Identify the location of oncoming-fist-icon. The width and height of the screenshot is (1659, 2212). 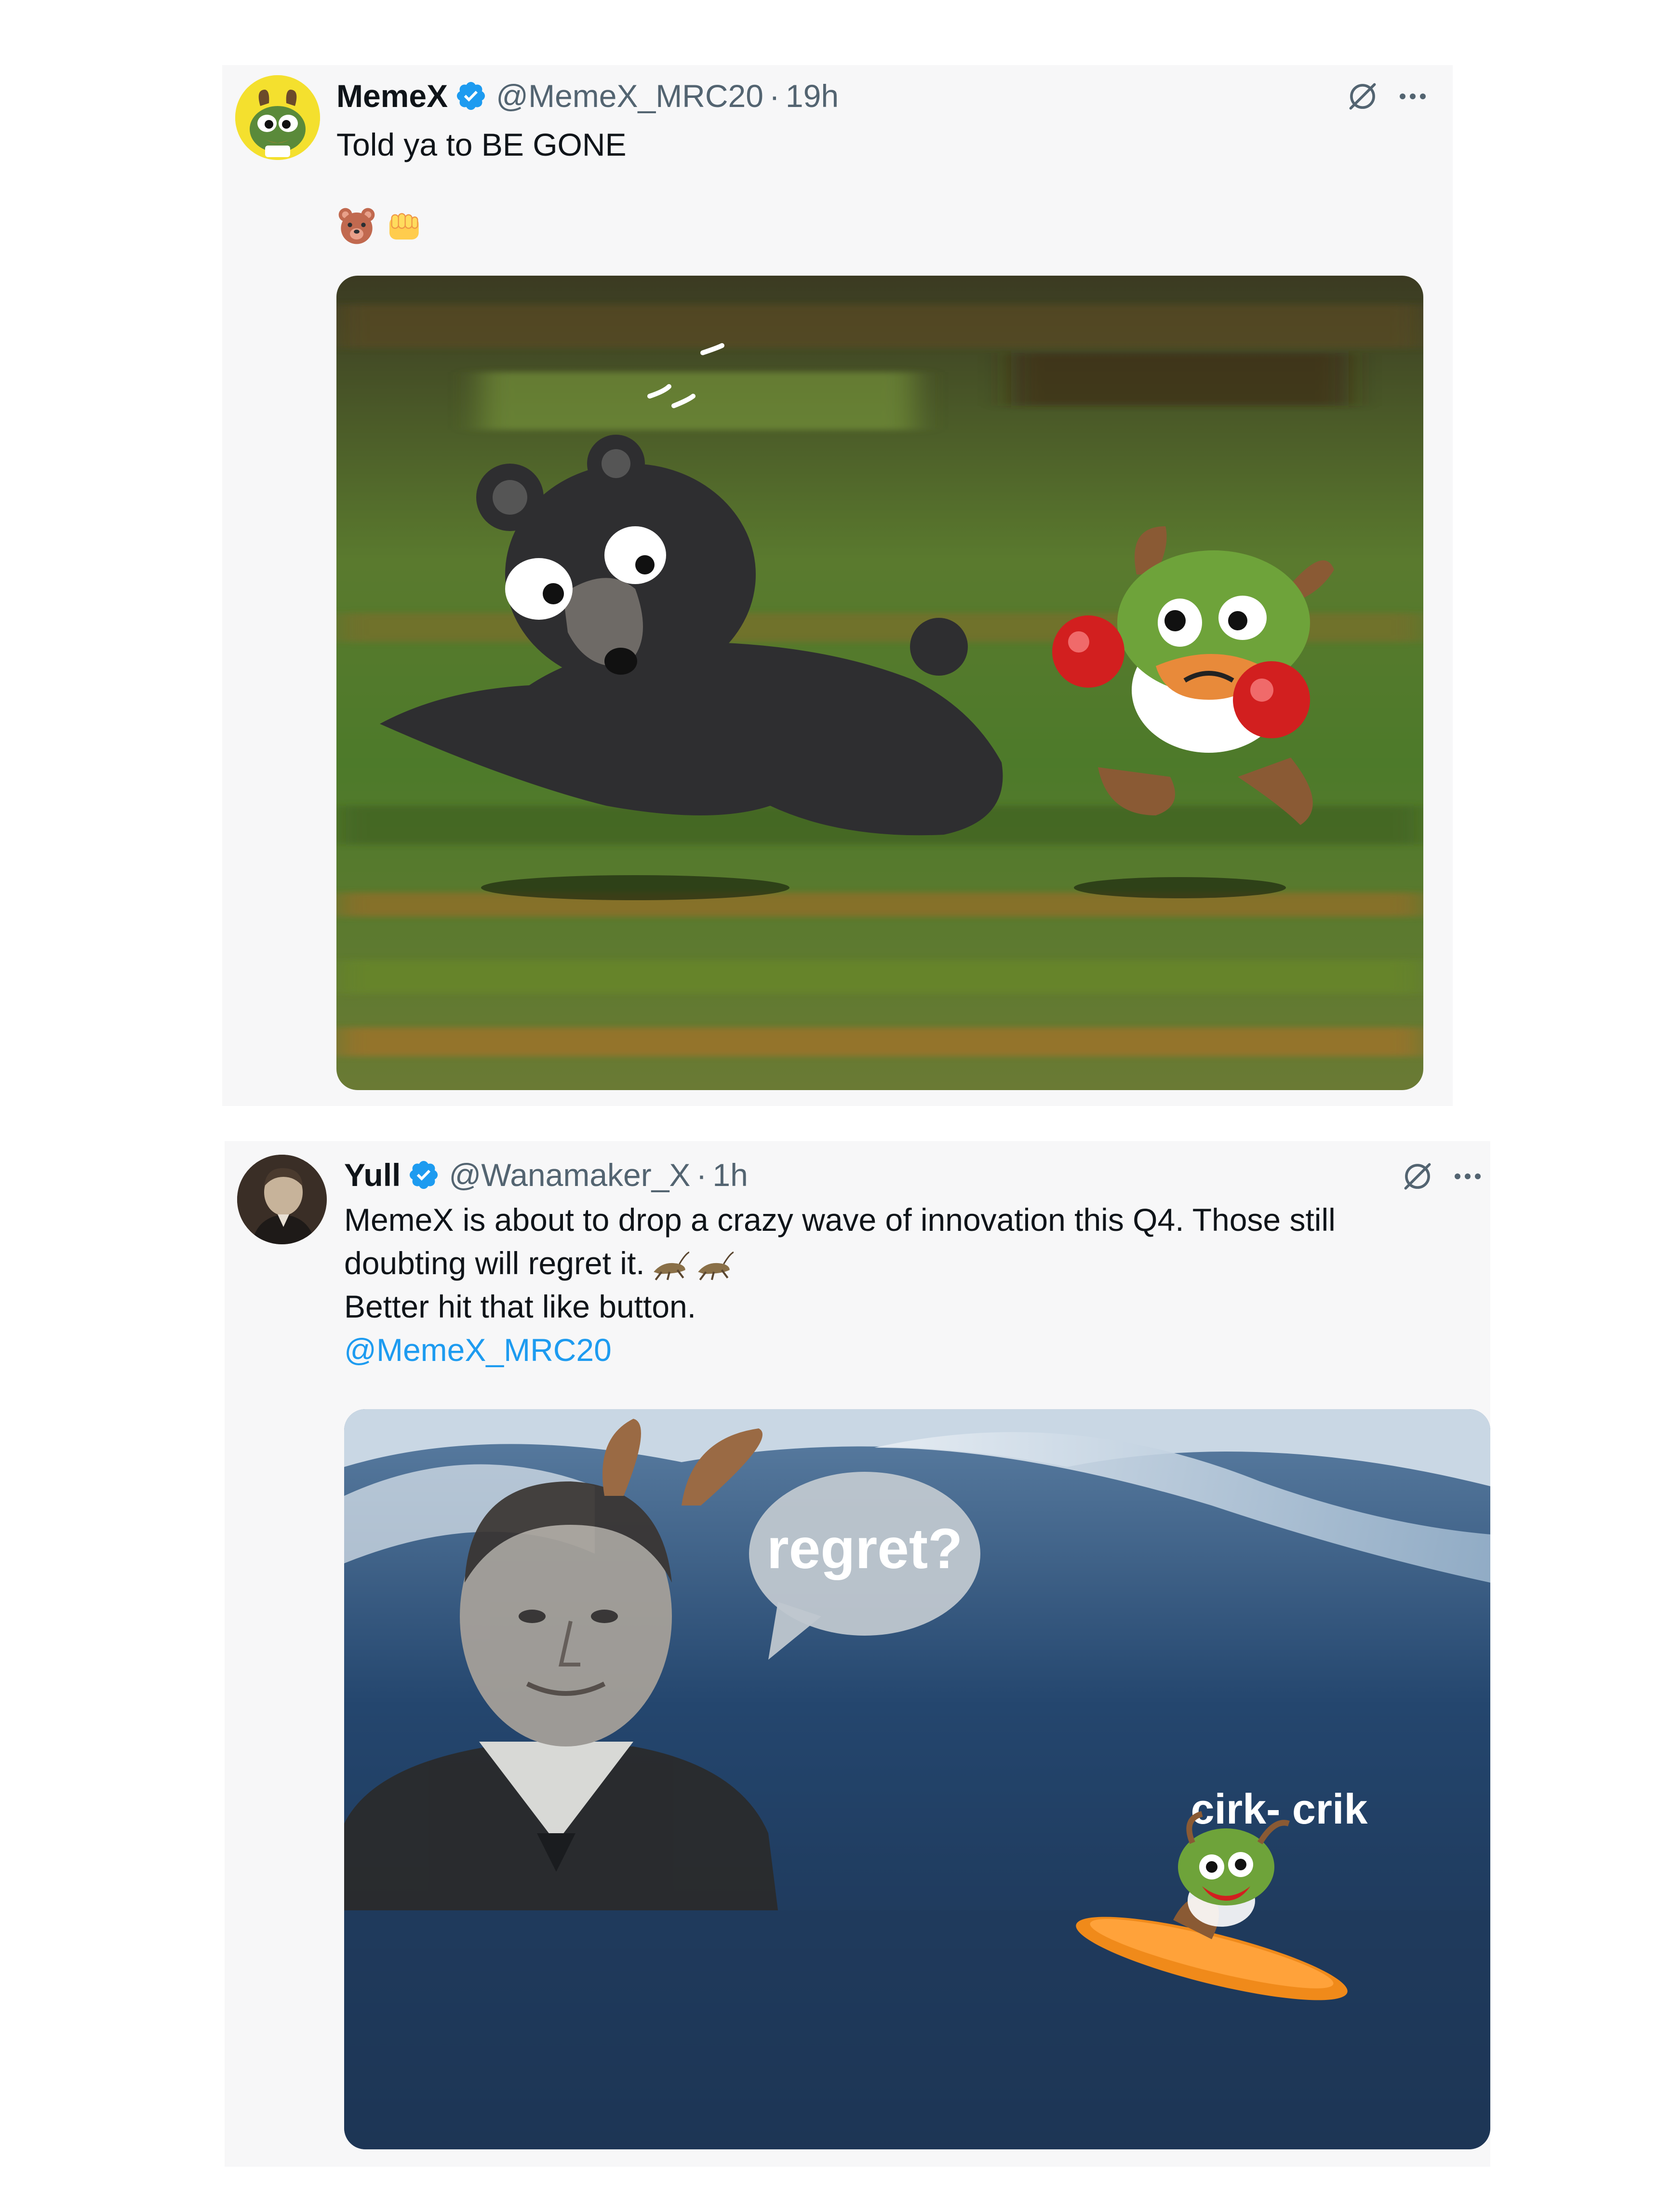
(404, 226).